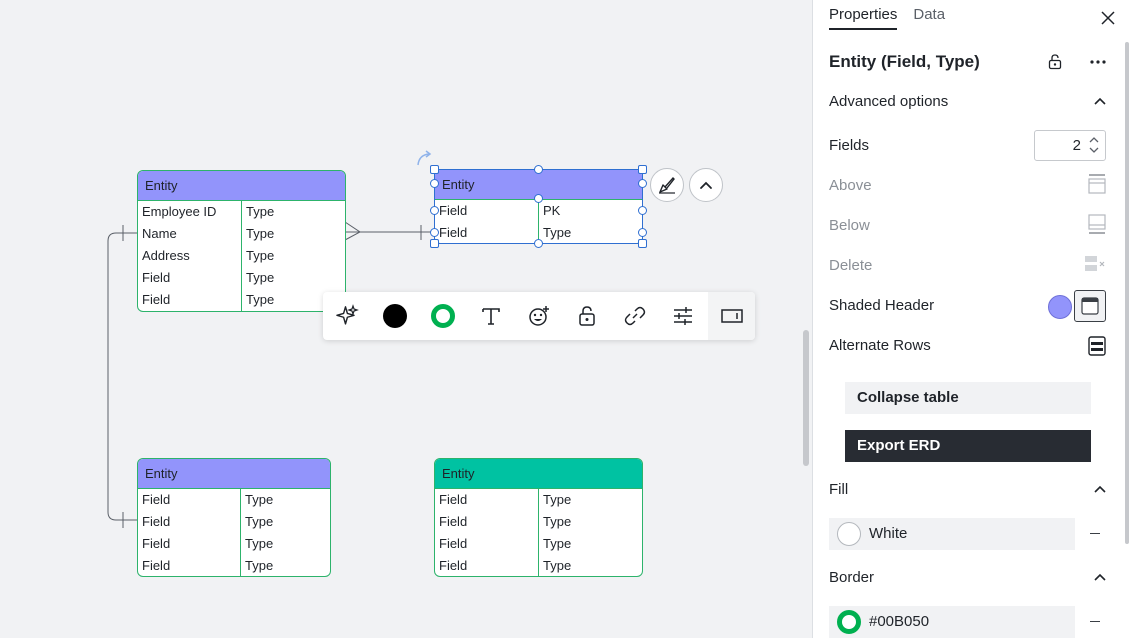  I want to click on fields-stepper: 2, so click(1070, 145).